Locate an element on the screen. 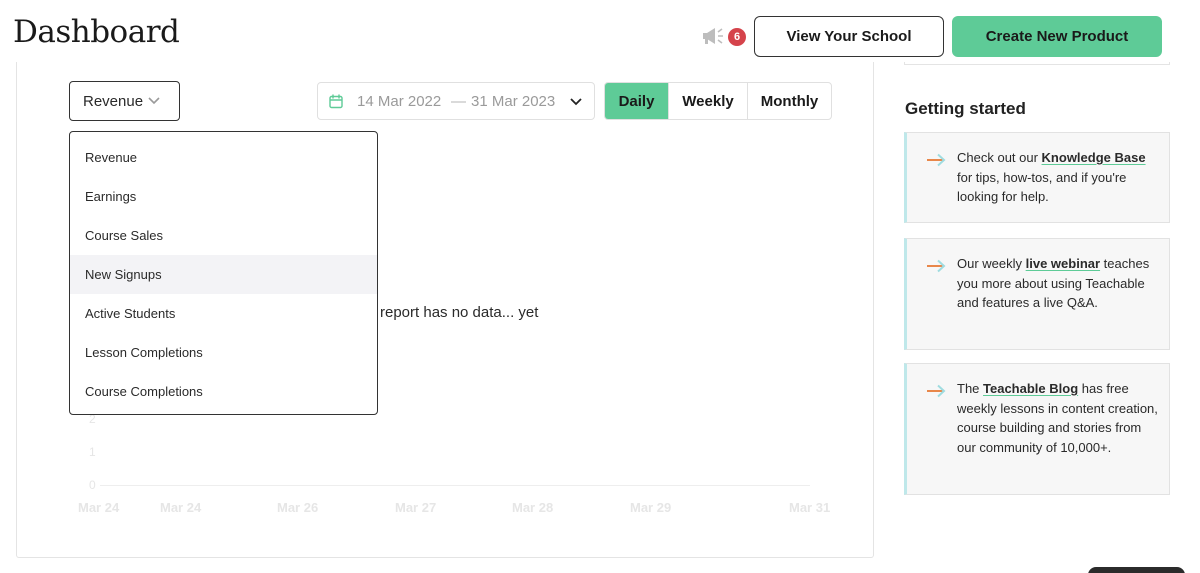 The image size is (1200, 573). interval-monthly: Monthly is located at coordinates (789, 101).